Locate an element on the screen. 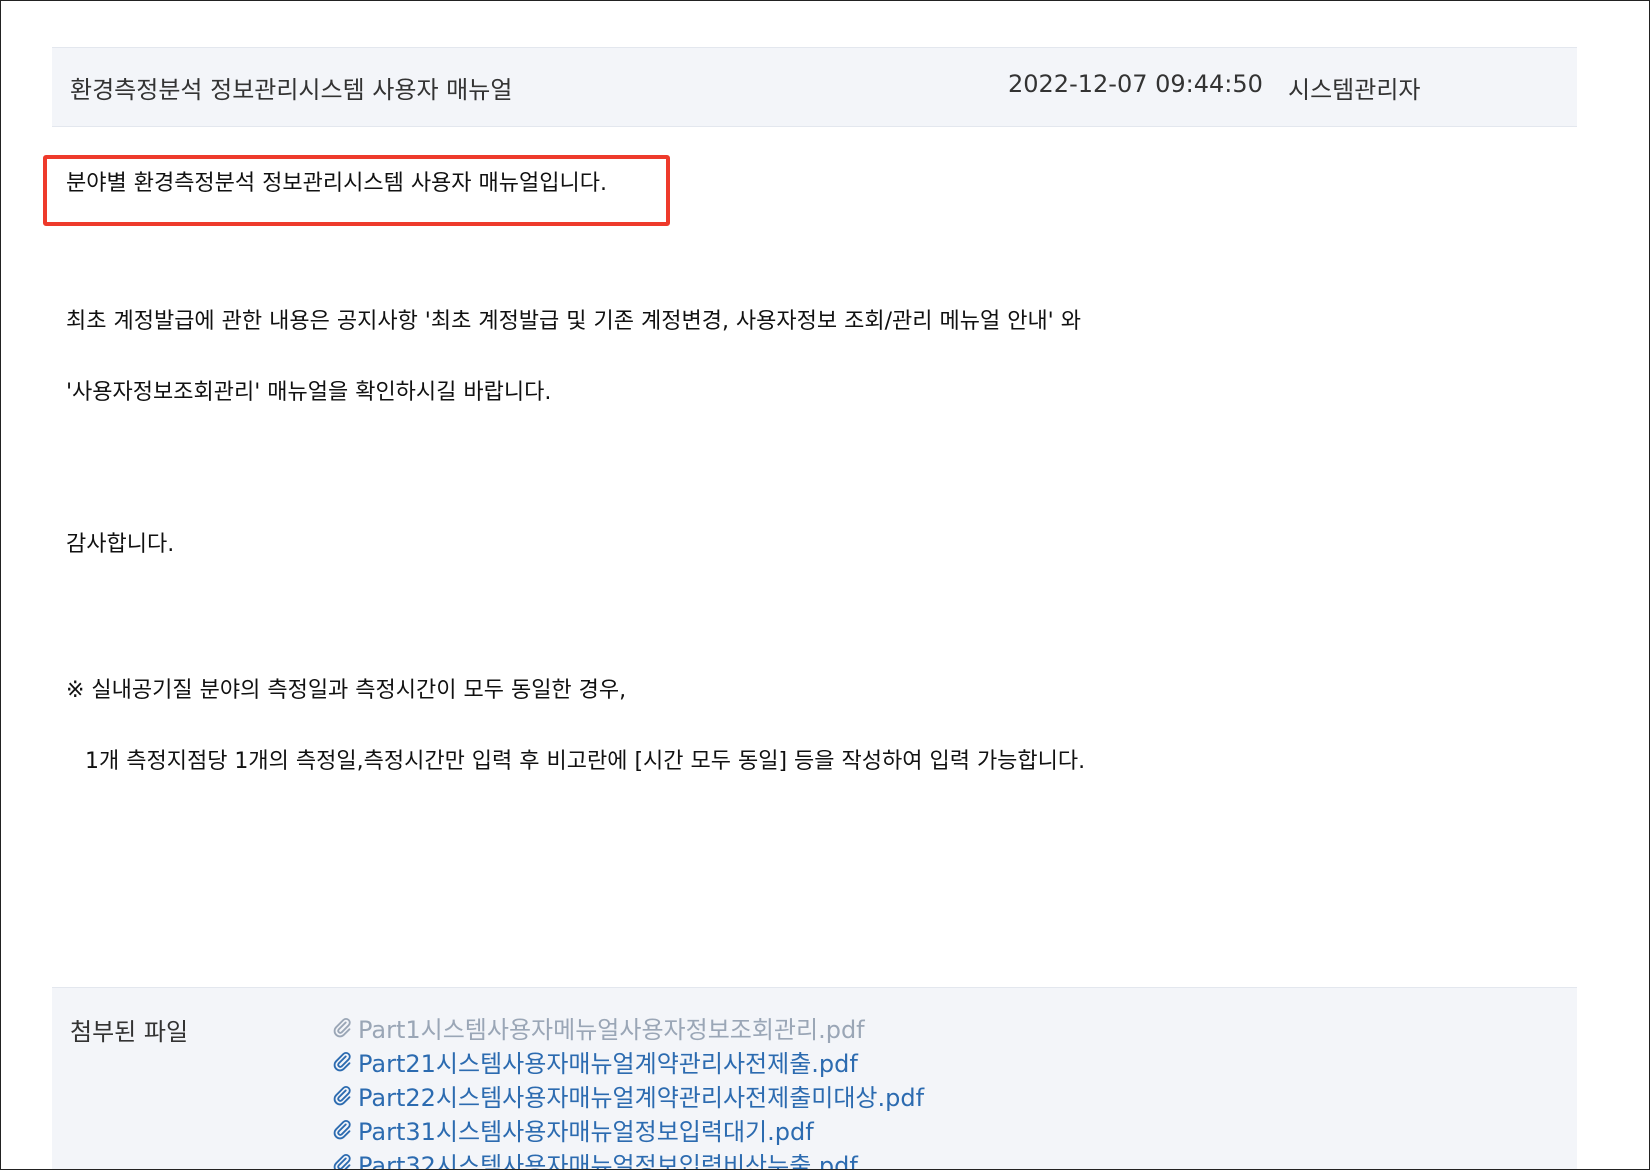 This screenshot has width=1652, height=1172. post-author: 시스템관리자 is located at coordinates (1354, 90).